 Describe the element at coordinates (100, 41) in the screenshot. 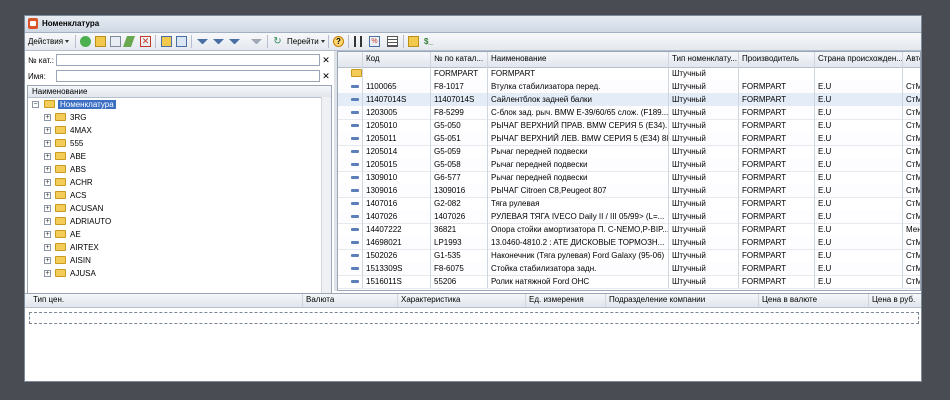

I see `add-folder-icon` at that location.